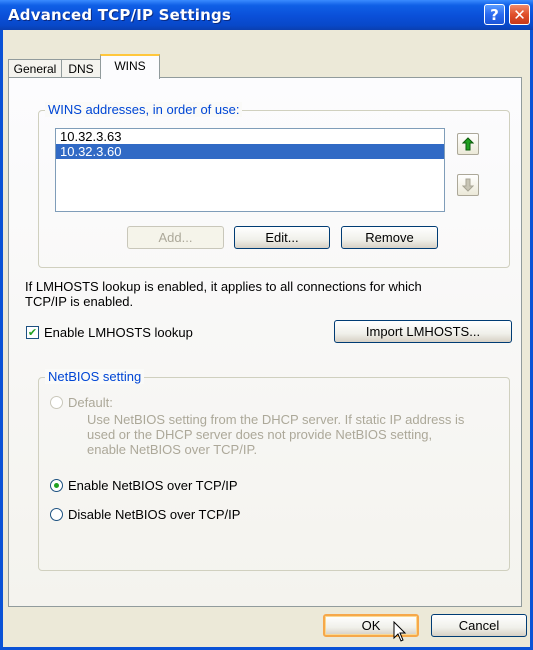 The width and height of the screenshot is (533, 650). What do you see at coordinates (95, 376) in the screenshot?
I see `netbios-group-title: NetBIOS setting` at bounding box center [95, 376].